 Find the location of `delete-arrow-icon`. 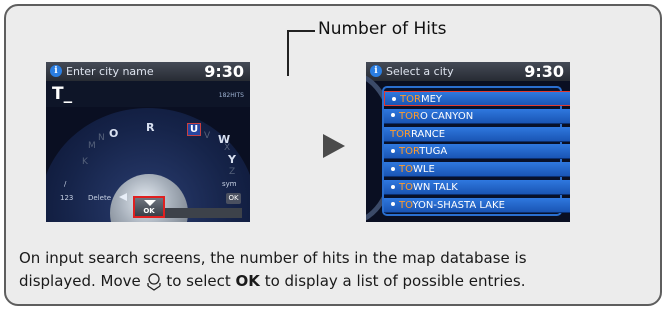

delete-arrow-icon is located at coordinates (123, 197).